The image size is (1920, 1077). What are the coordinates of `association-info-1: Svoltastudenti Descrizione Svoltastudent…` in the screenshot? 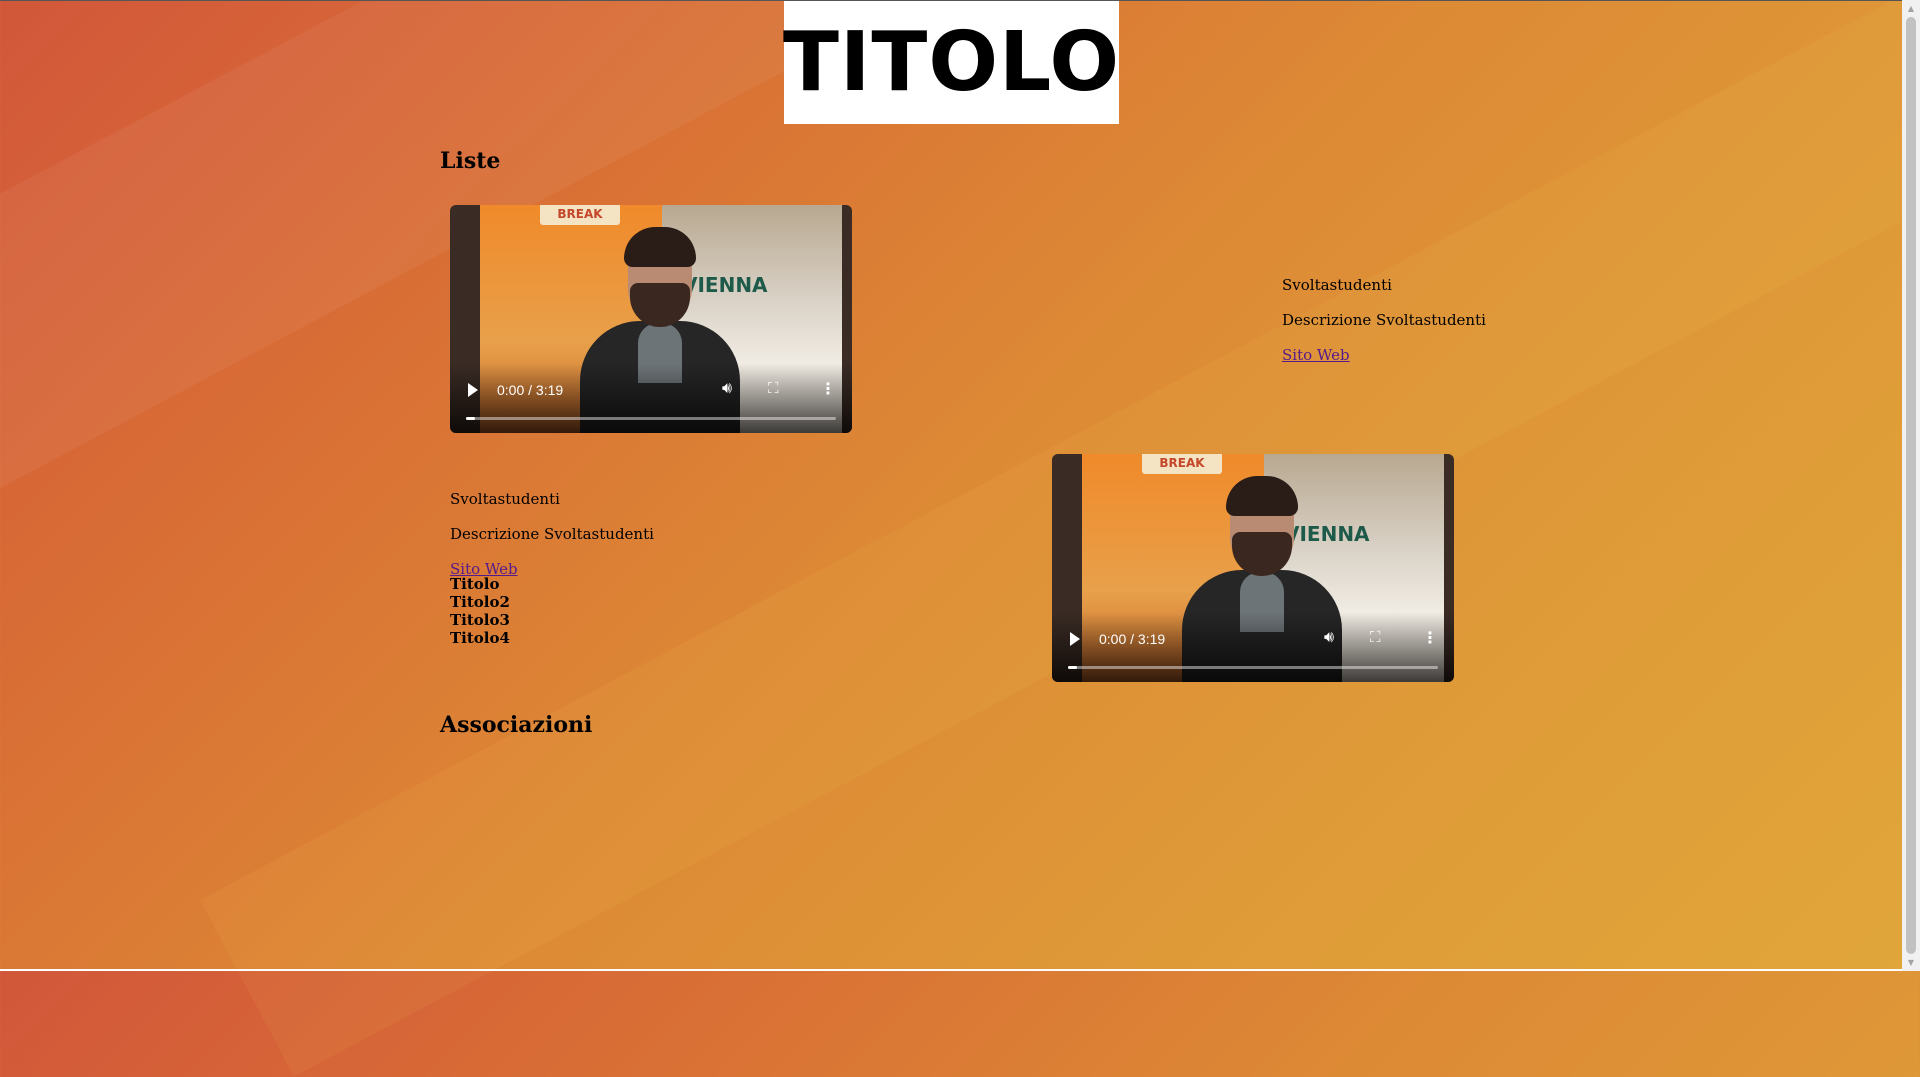 It's located at (1384, 328).